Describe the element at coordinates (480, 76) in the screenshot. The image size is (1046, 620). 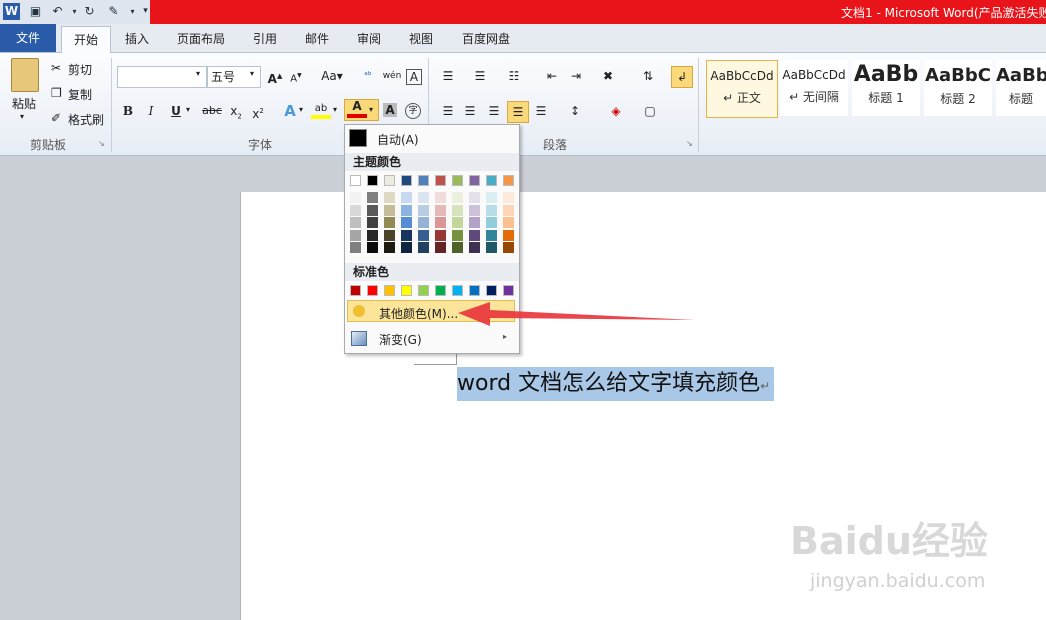
I see `numbering-icon: ☰` at that location.